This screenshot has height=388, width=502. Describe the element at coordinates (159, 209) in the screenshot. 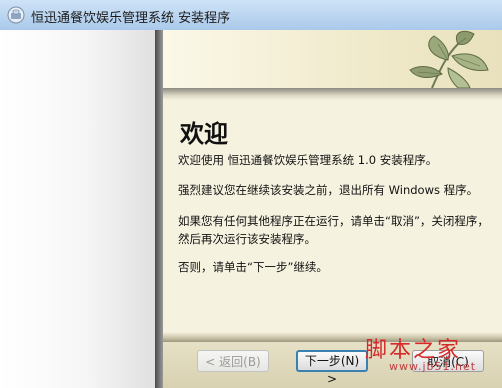

I see `side-banner-edge` at that location.